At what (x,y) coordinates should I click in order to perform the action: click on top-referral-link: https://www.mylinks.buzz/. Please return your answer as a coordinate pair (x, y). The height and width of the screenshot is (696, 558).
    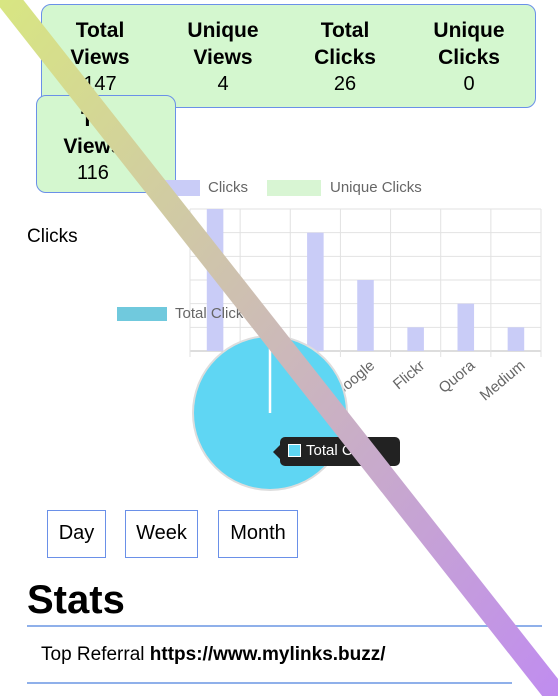
    Looking at the image, I should click on (268, 654).